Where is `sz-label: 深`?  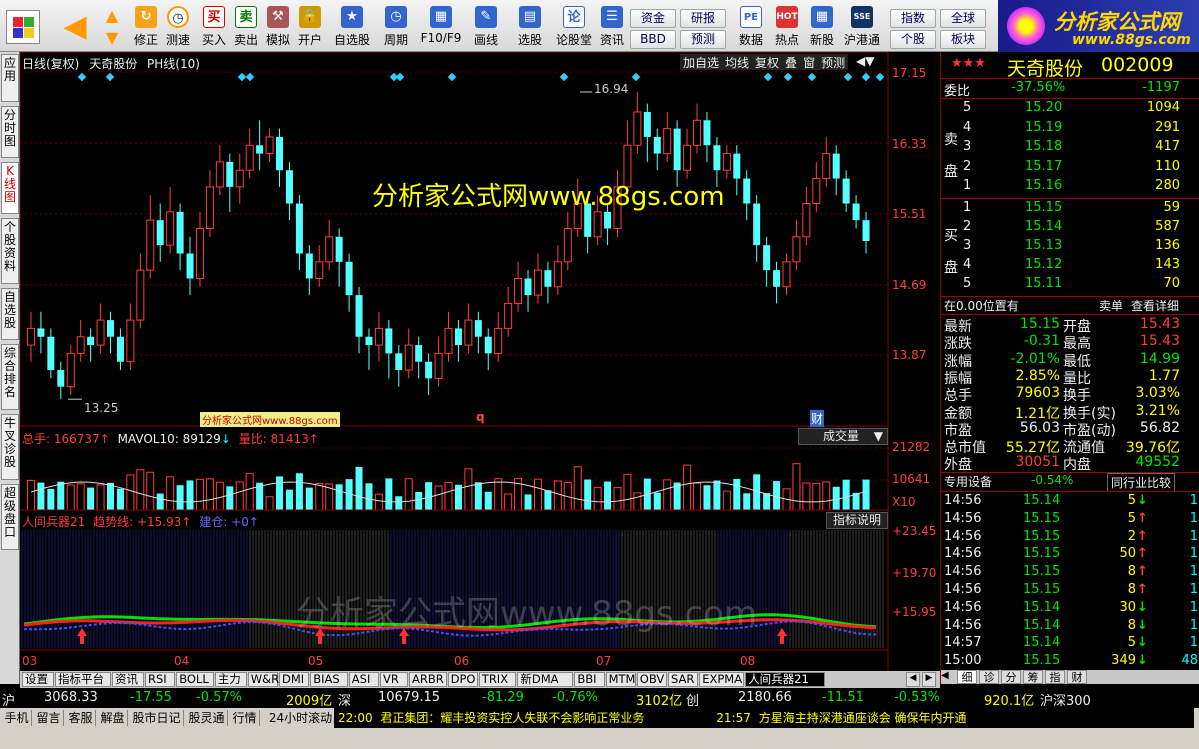
sz-label: 深 is located at coordinates (344, 699).